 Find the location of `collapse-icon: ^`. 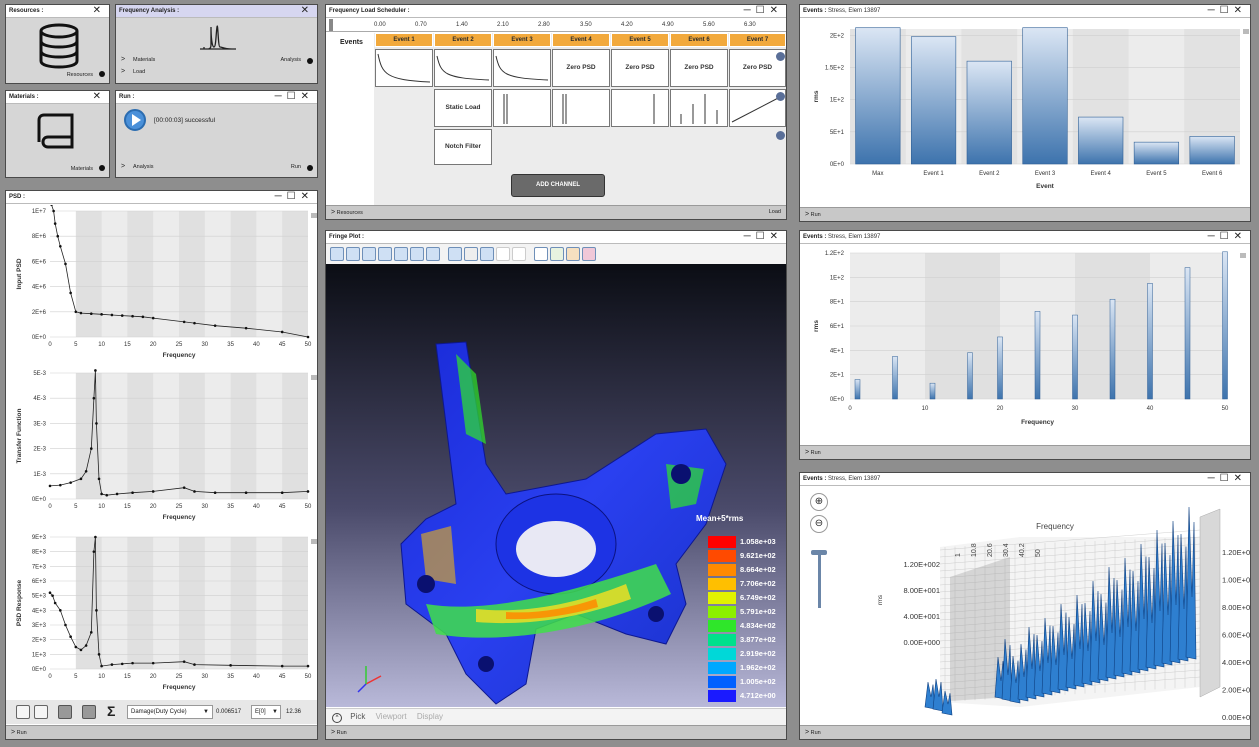

collapse-icon: ^ is located at coordinates (337, 718).